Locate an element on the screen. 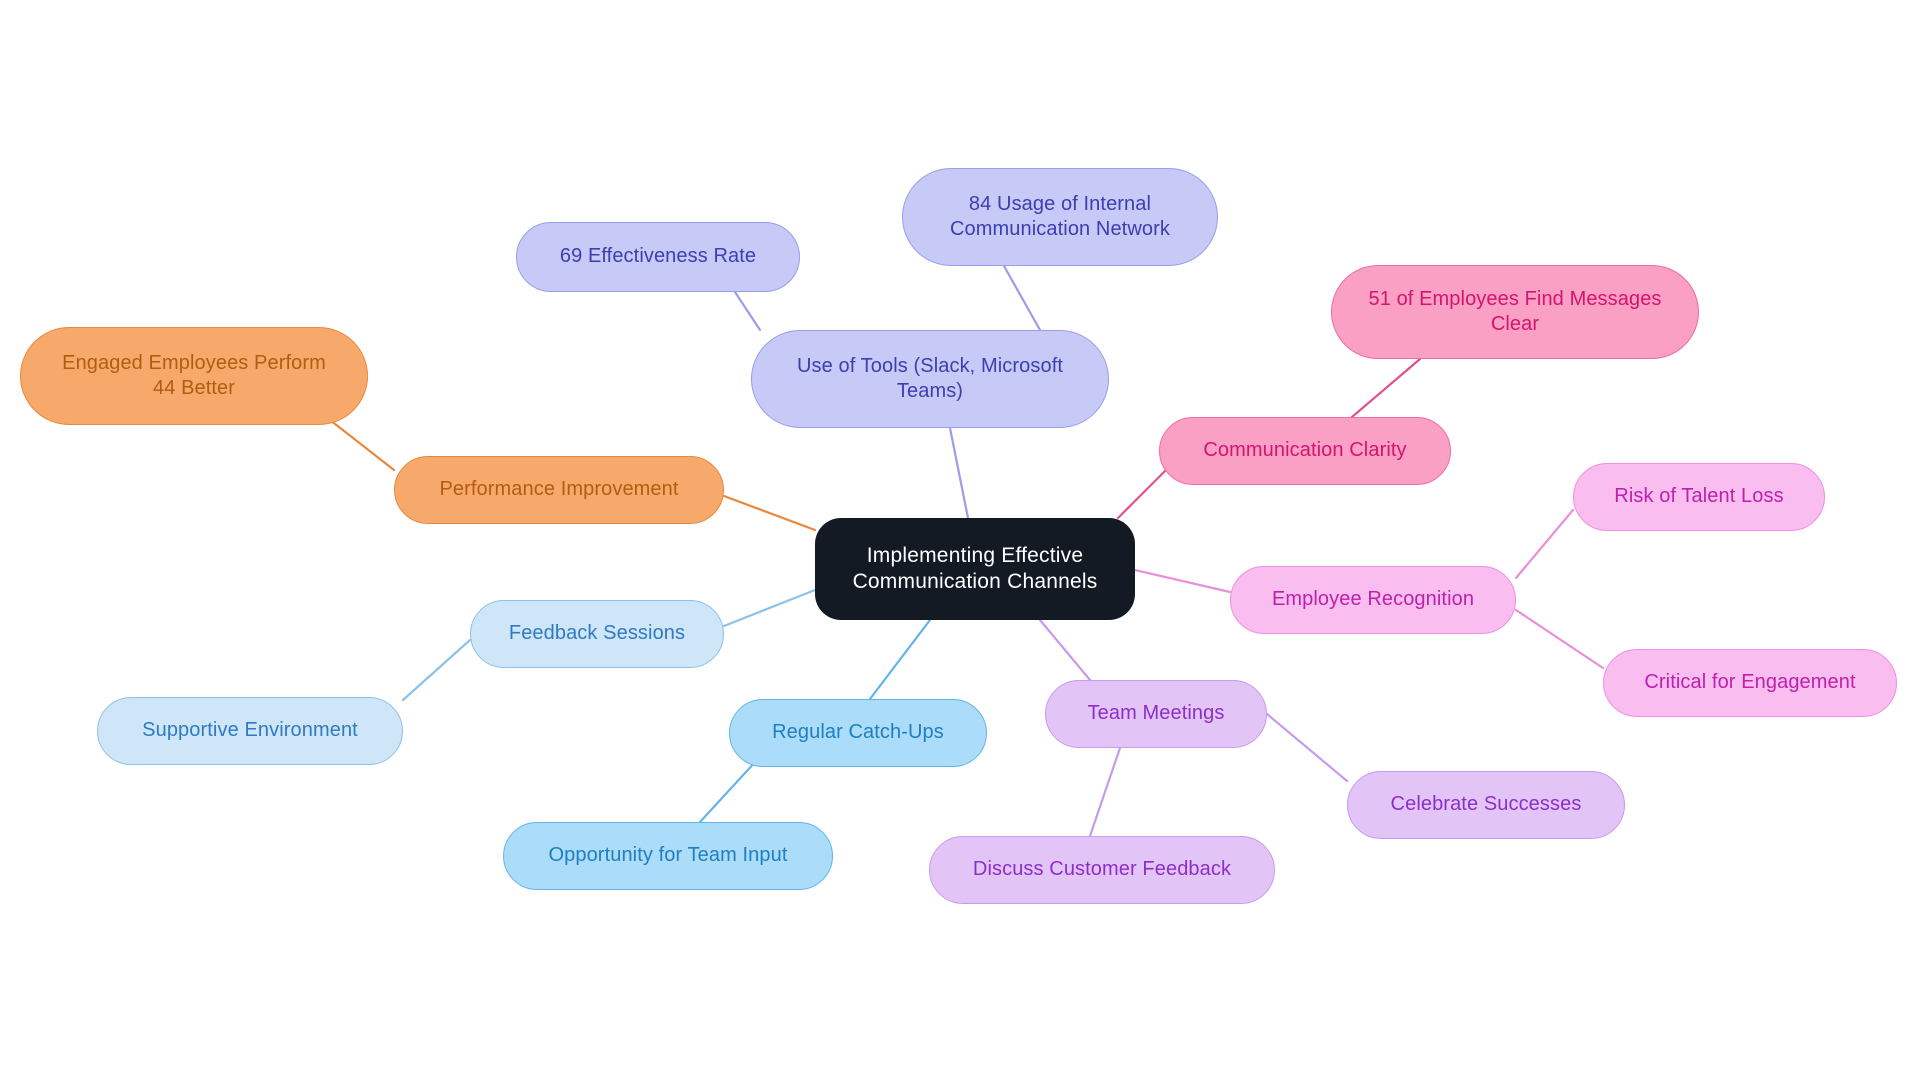 This screenshot has width=1920, height=1083. node-label: 51 of Employees Find Messages Clear is located at coordinates (1515, 311).